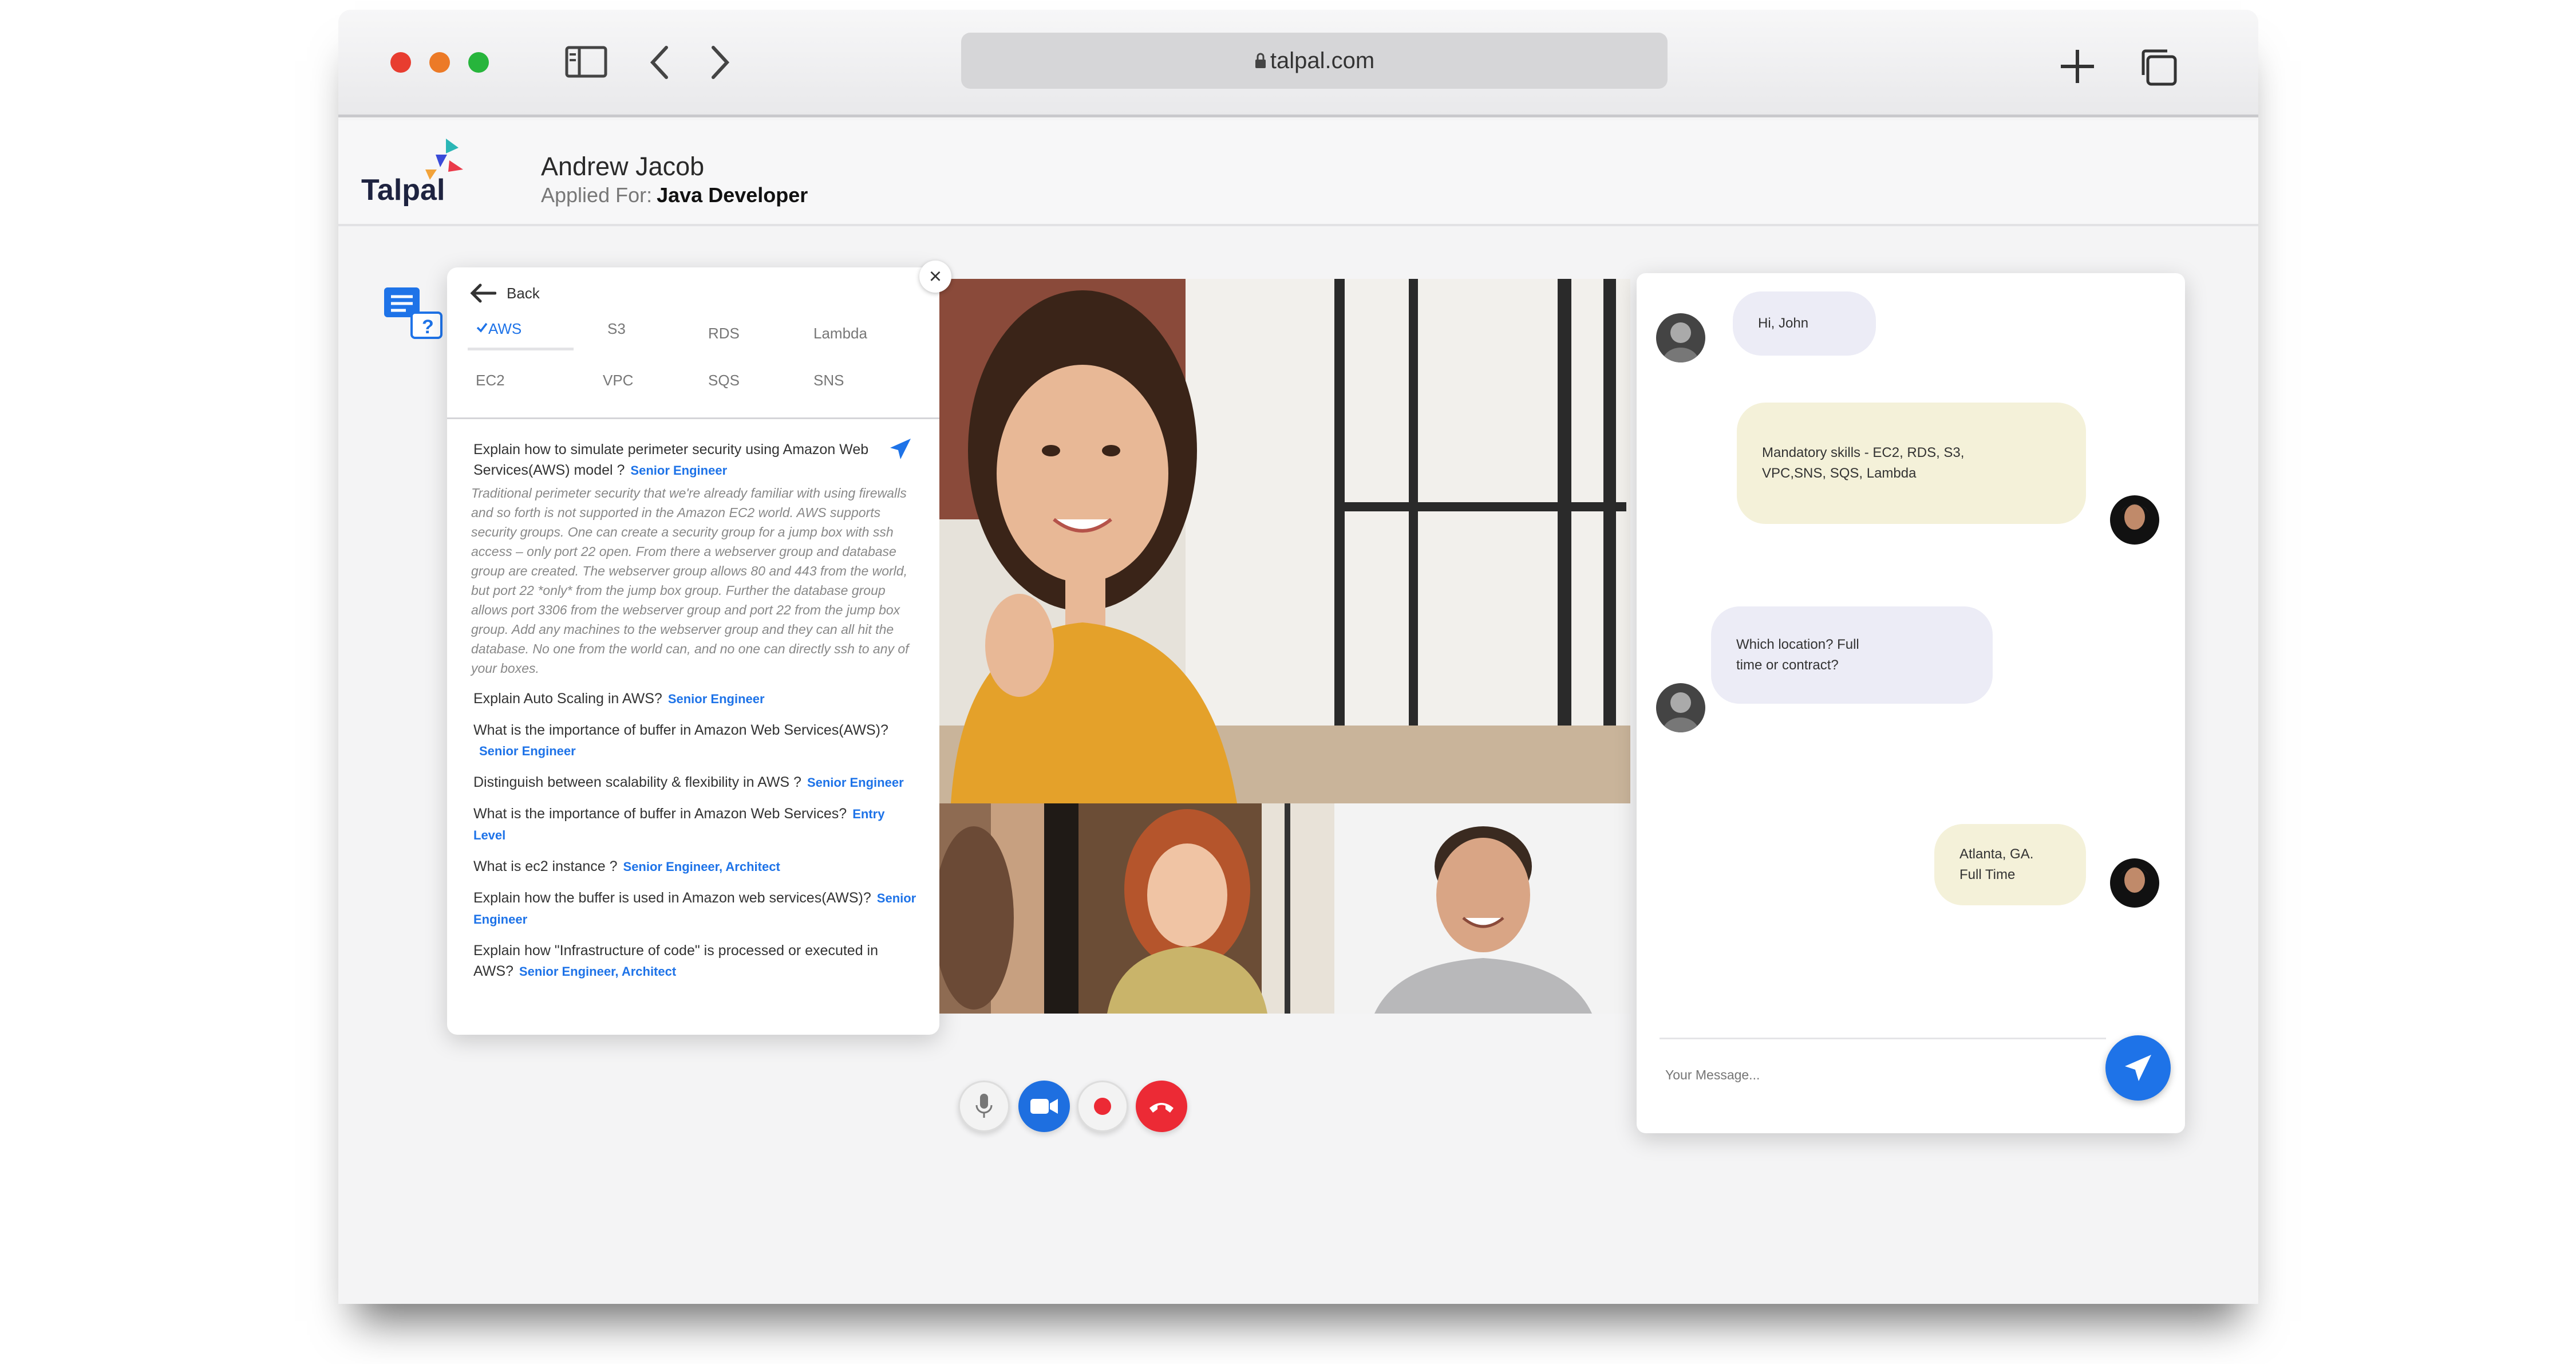 This screenshot has width=2576, height=1364. Describe the element at coordinates (586, 62) in the screenshot. I see `sidebar-toggle-icon` at that location.